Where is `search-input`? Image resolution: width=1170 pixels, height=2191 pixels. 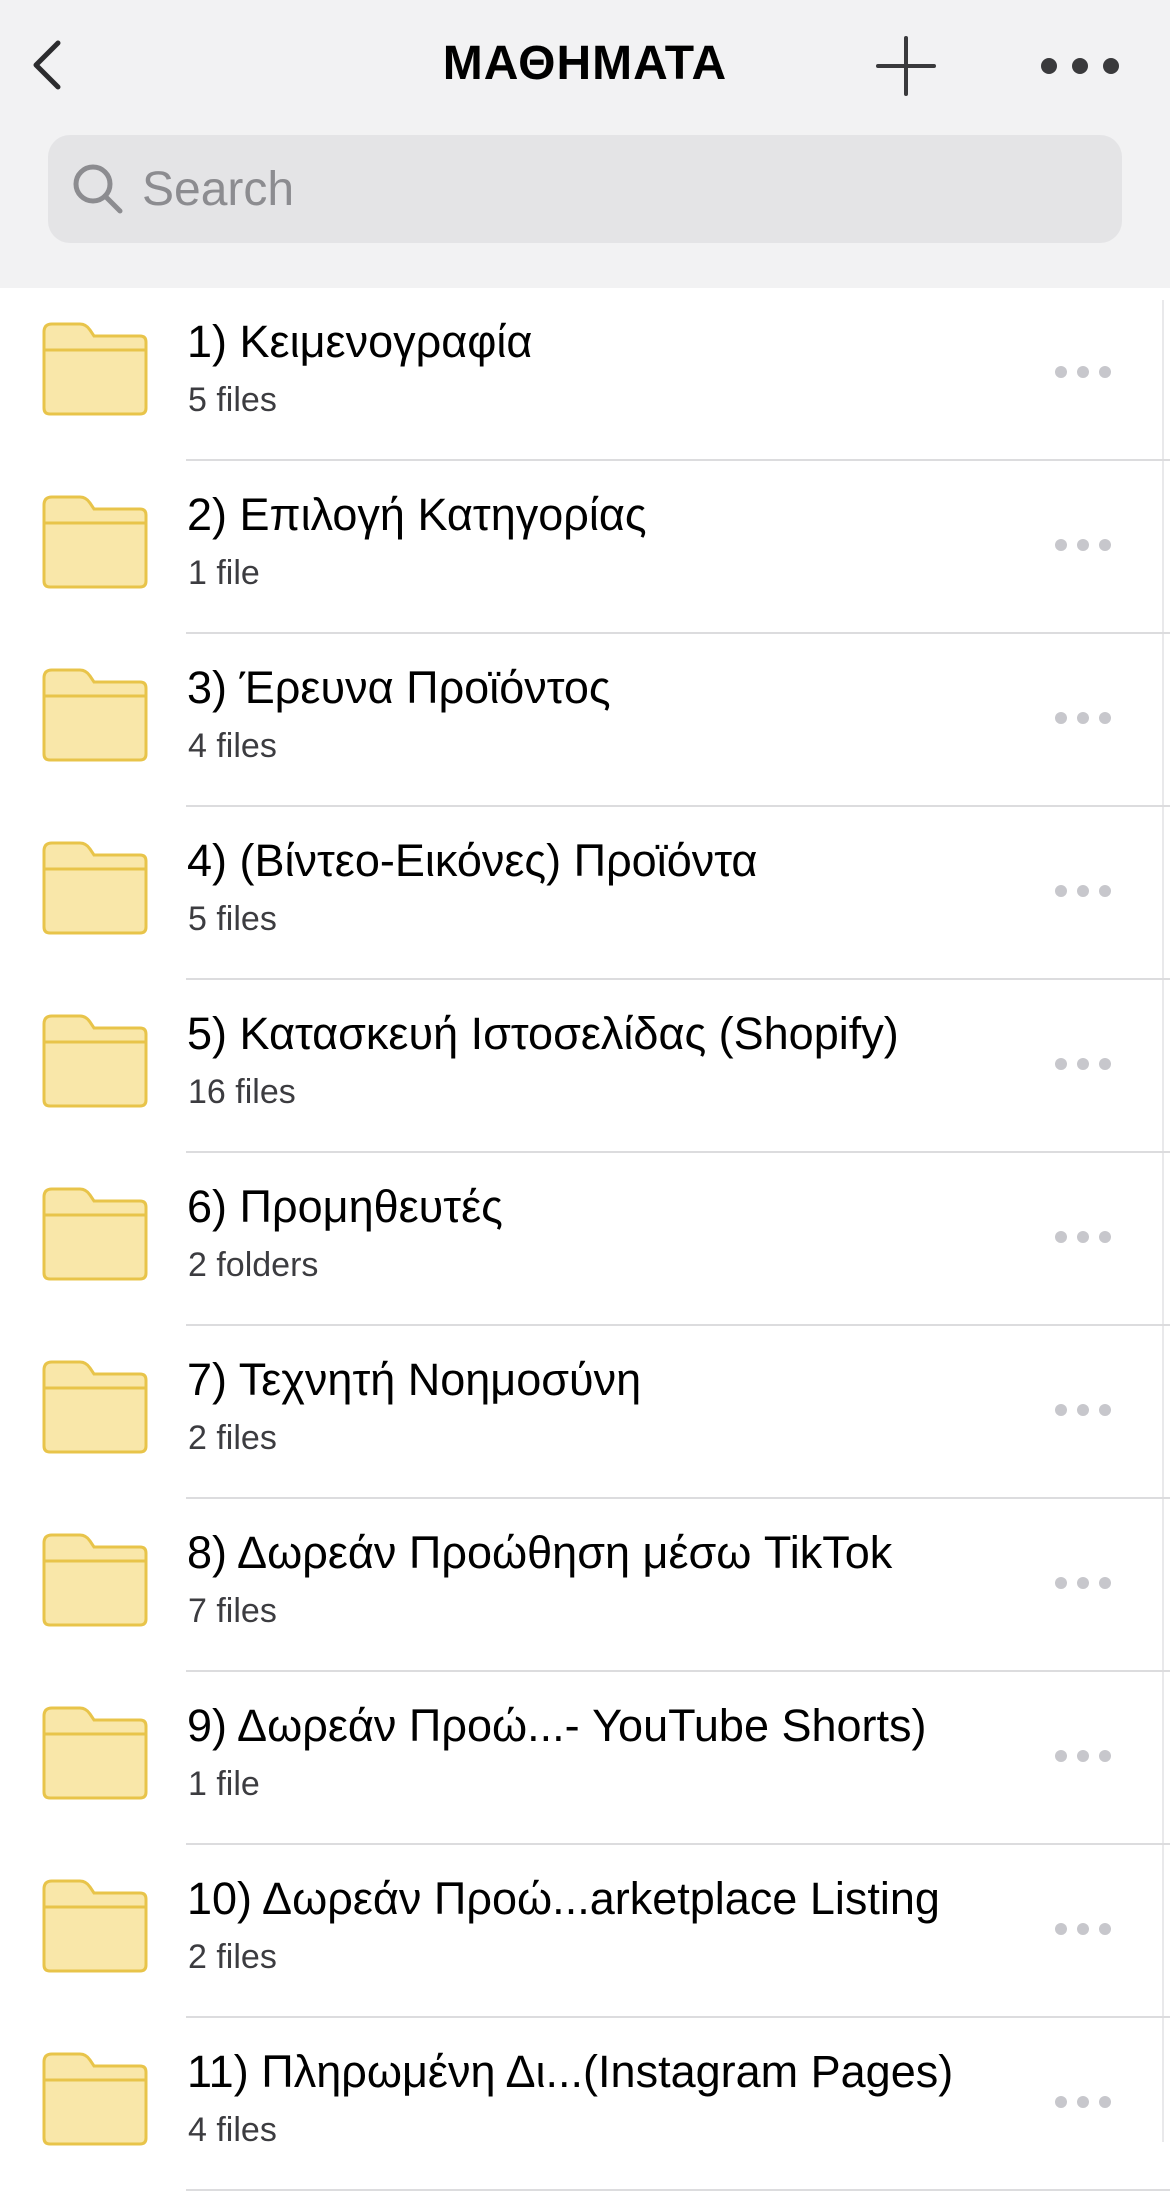
search-input is located at coordinates (590, 189).